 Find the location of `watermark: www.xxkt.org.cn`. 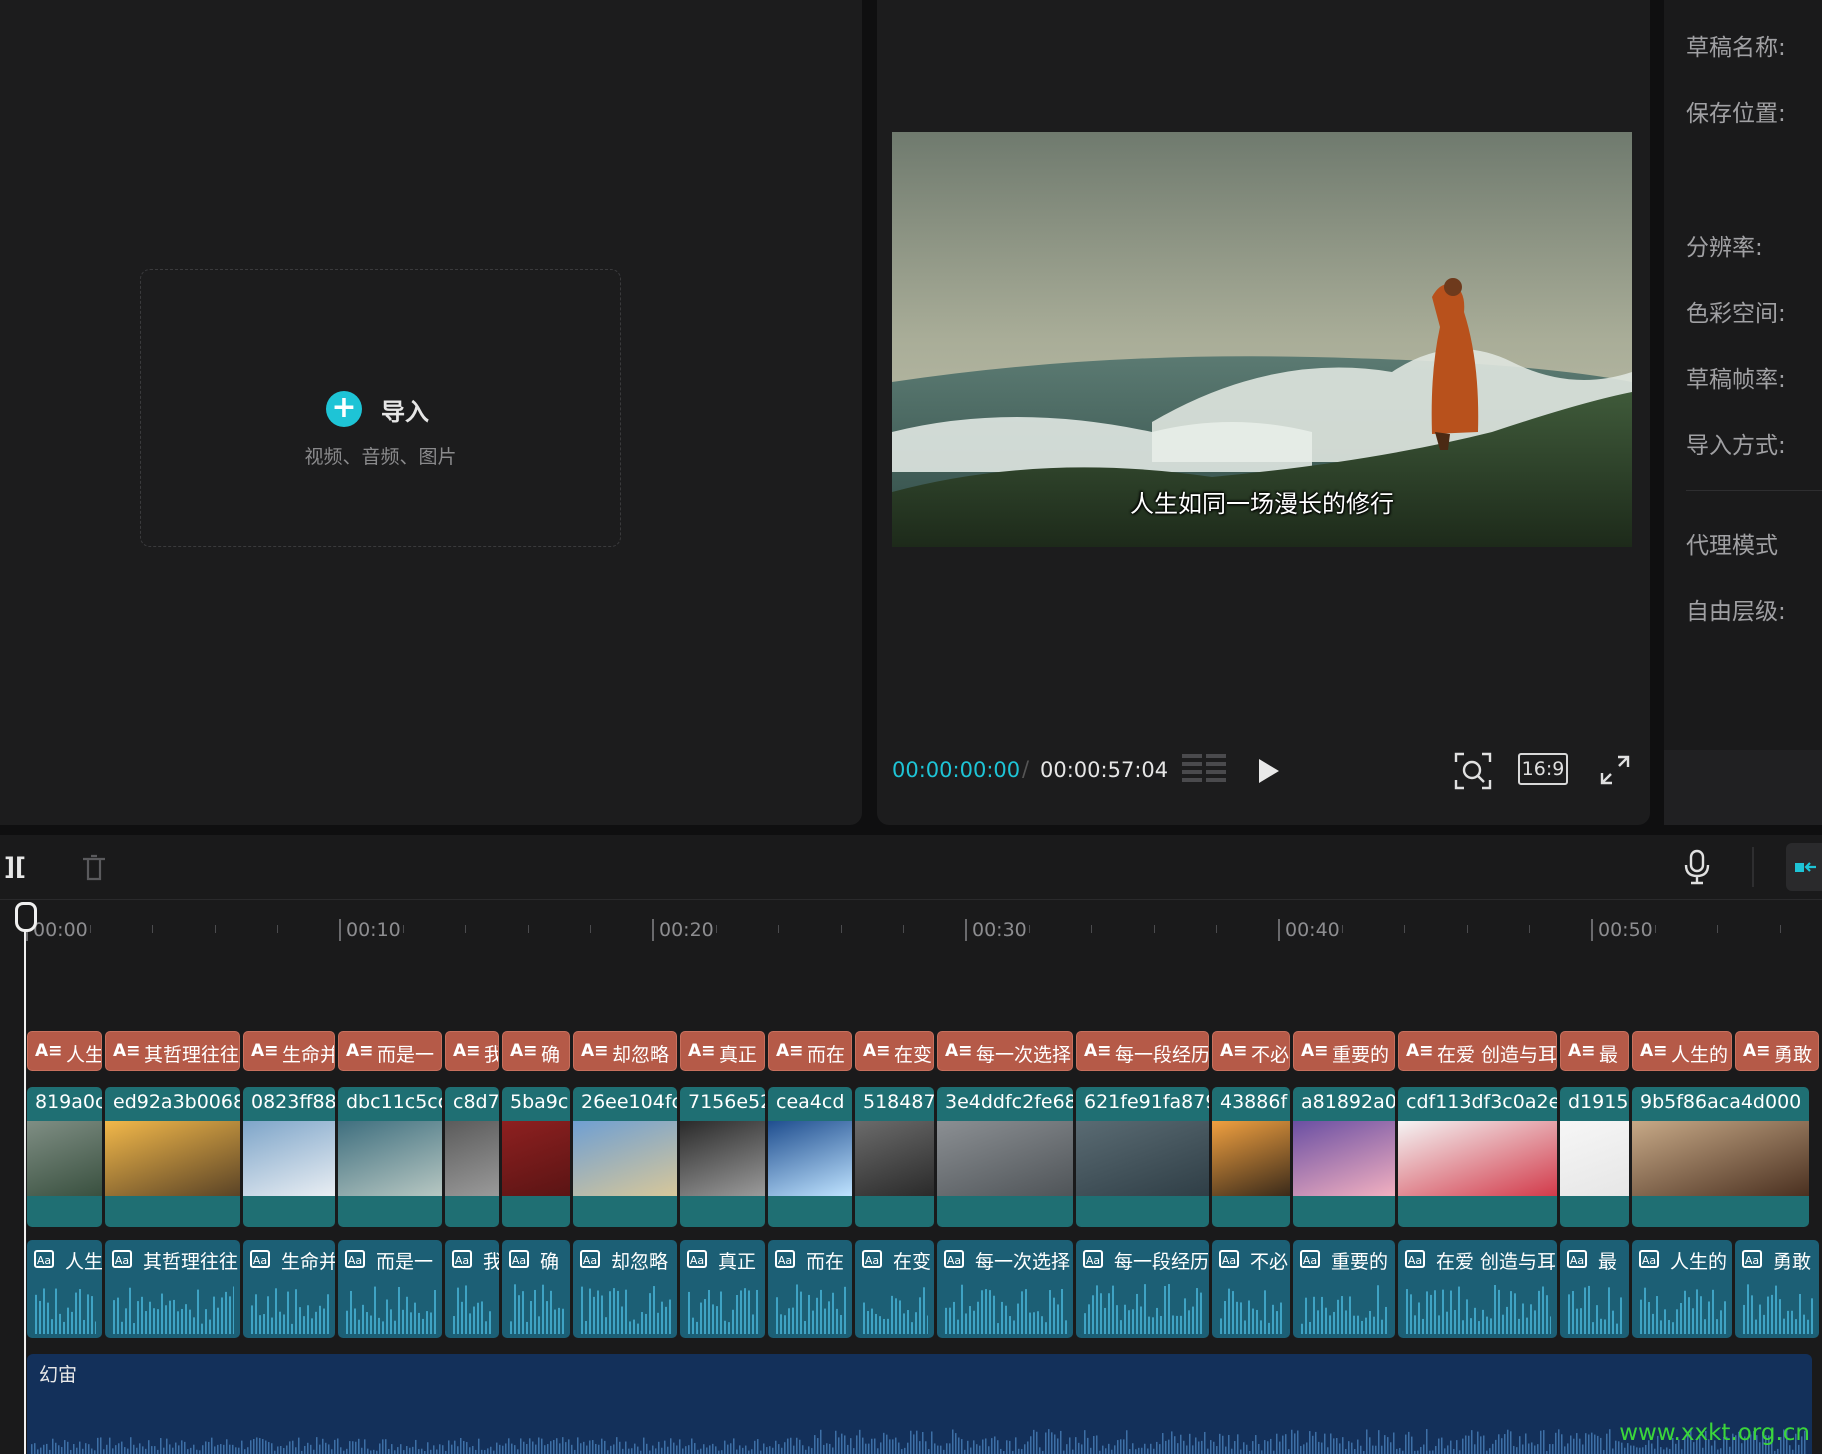

watermark: www.xxkt.org.cn is located at coordinates (1714, 1433).